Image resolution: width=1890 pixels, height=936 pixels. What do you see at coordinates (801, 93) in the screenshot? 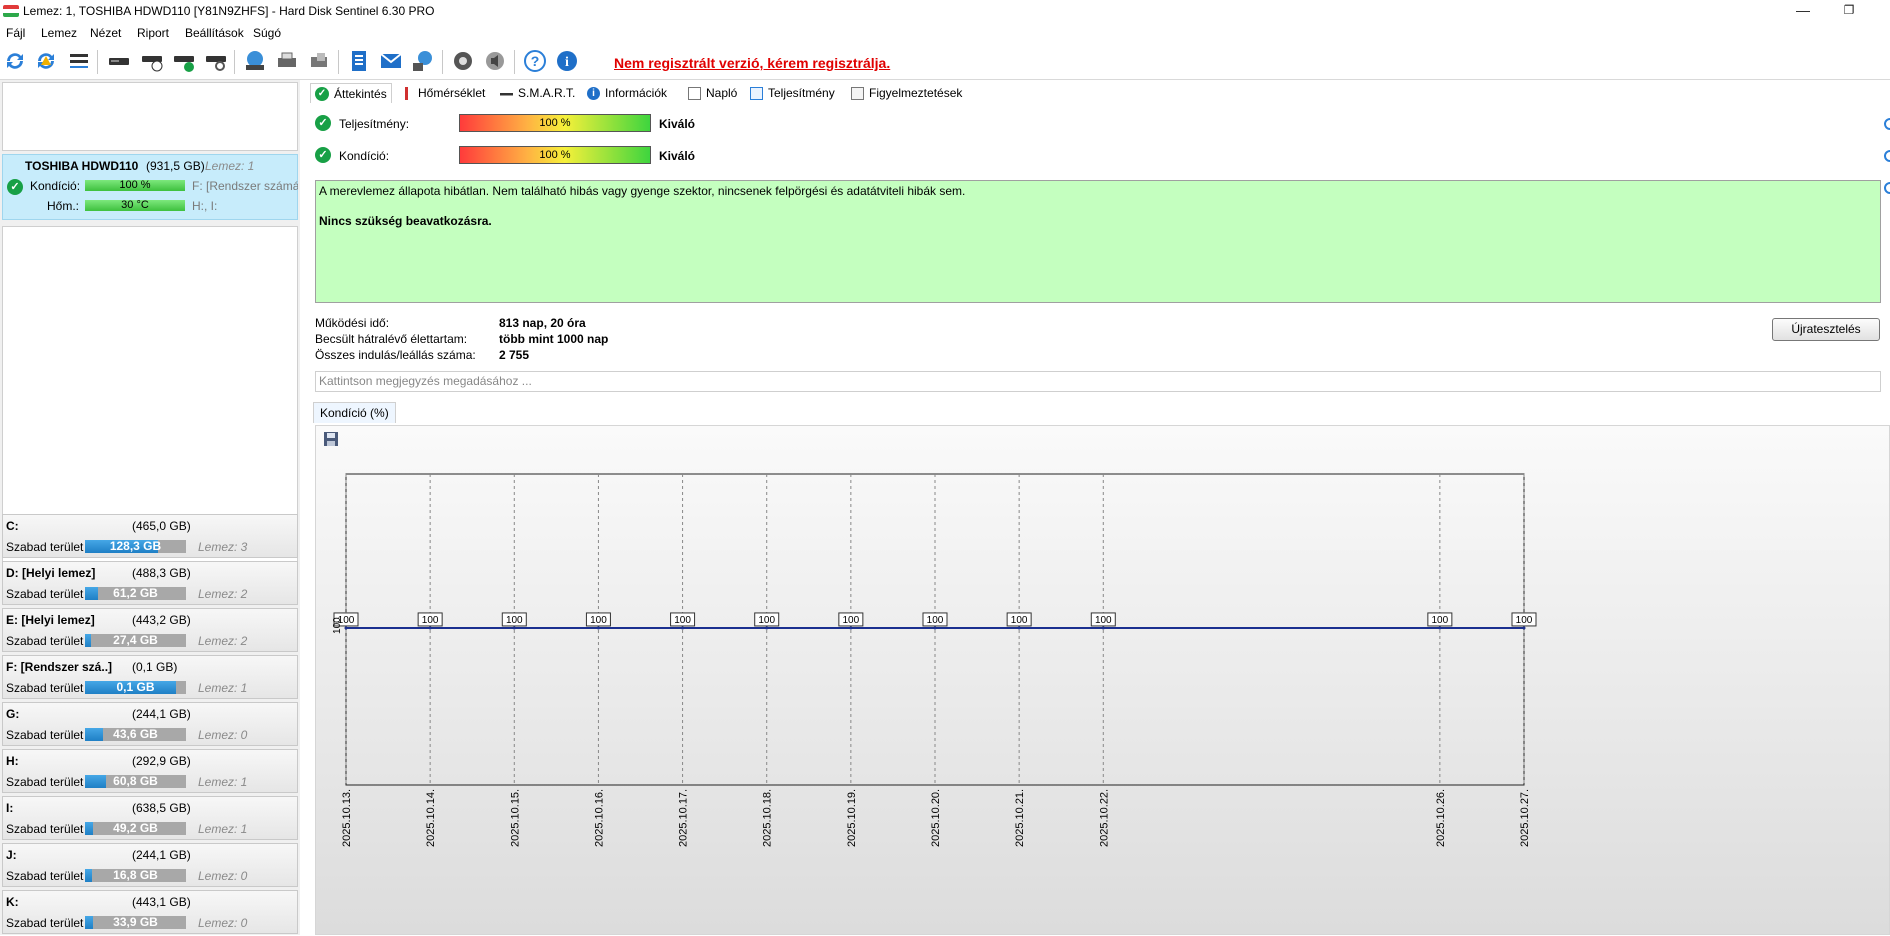
I see `tab-label: Teljesítmény` at bounding box center [801, 93].